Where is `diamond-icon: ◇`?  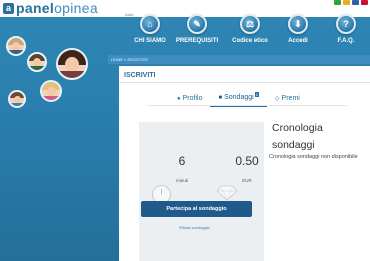
diamond-icon: ◇ is located at coordinates (277, 99).